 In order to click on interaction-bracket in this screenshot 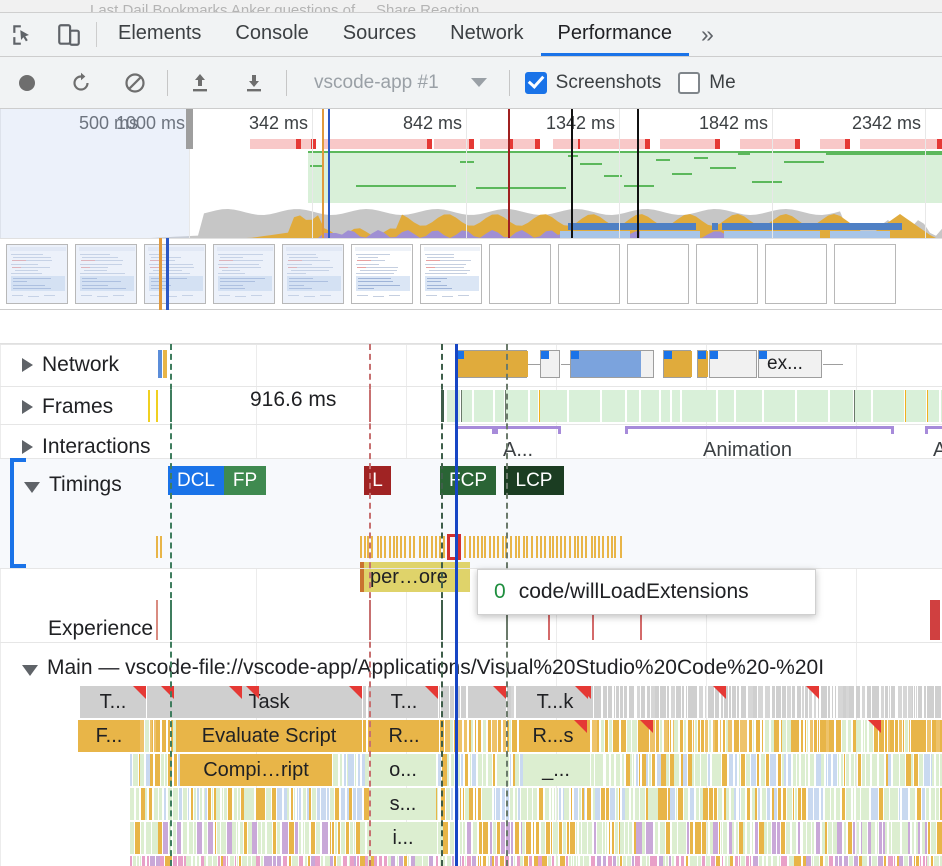, I will do `click(933, 430)`.